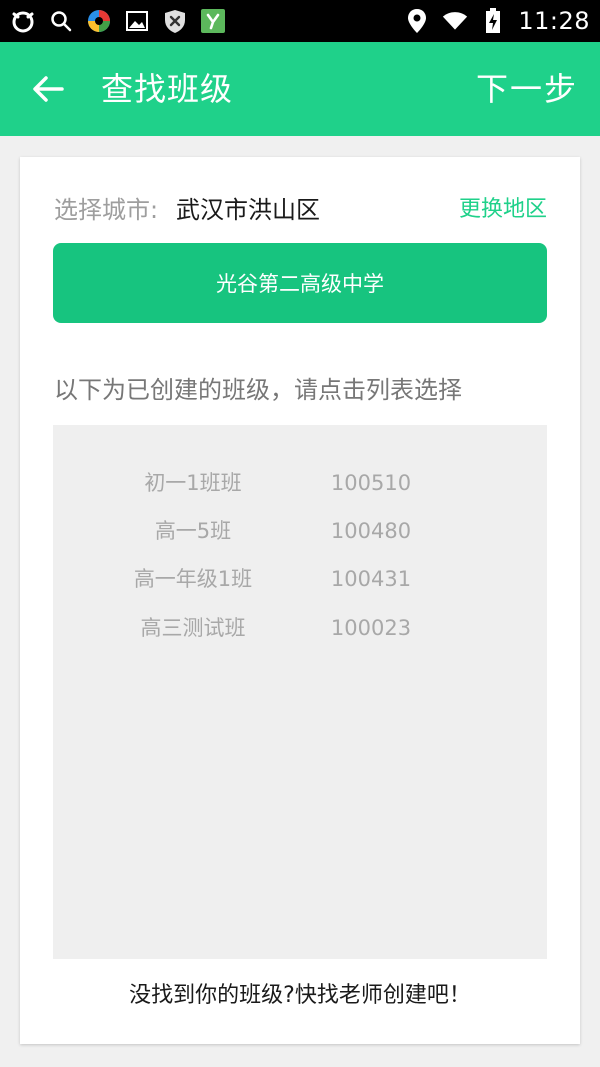 The image size is (600, 1067). I want to click on class-code: 100431, so click(371, 579).